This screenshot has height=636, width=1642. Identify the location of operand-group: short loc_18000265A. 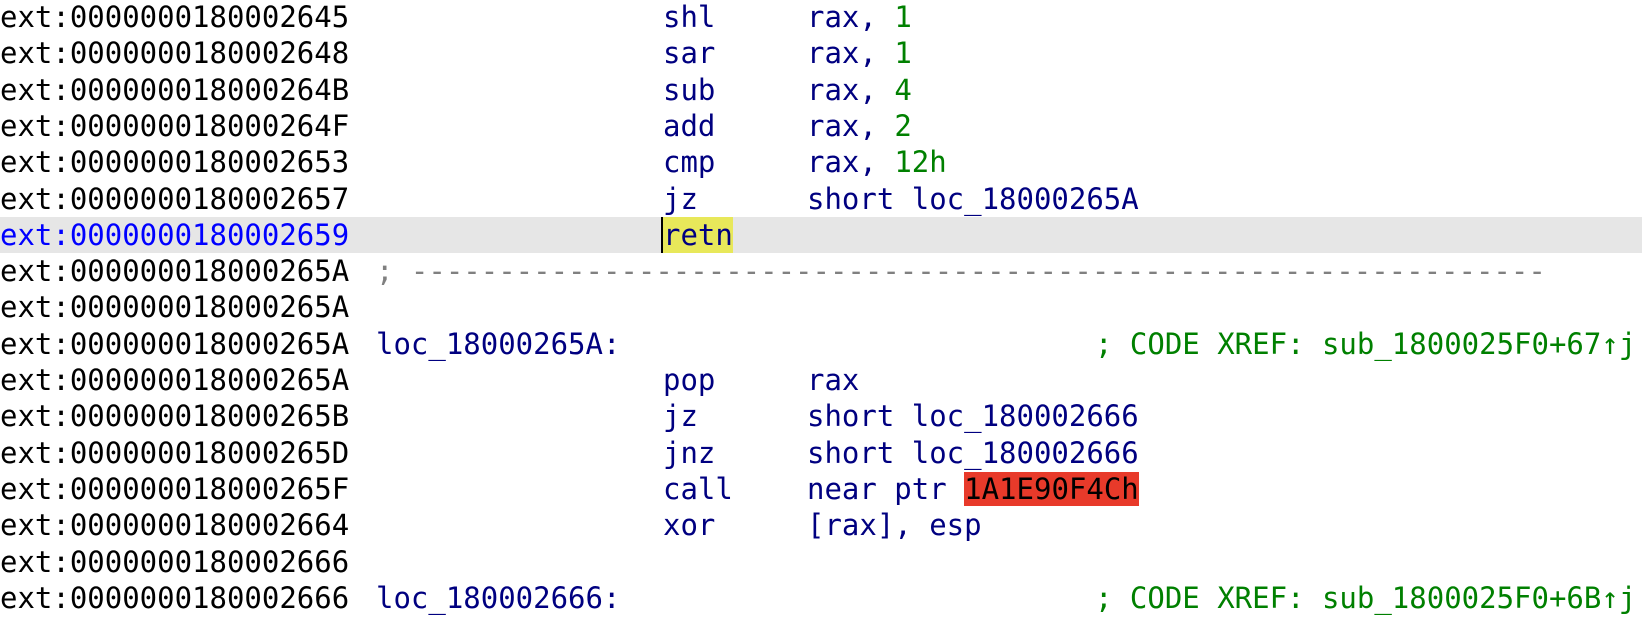
(973, 199).